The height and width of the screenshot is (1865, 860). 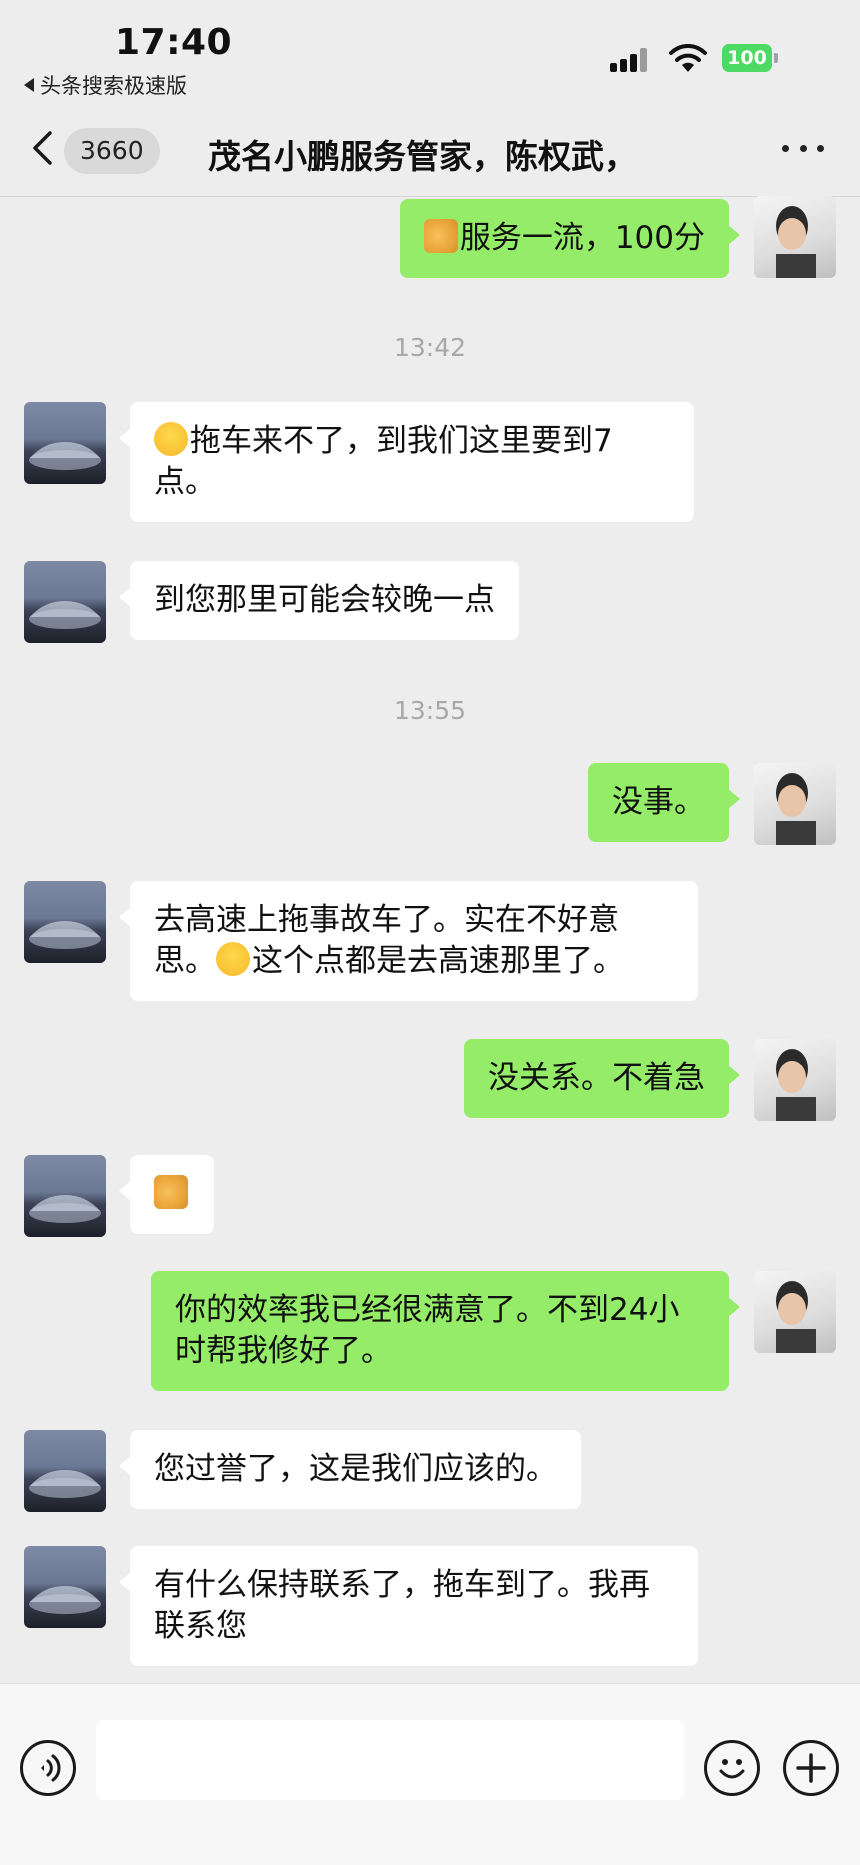 I want to click on message-text: 你的效率我已经很满意了。不到24小时帮我修好了。, so click(x=427, y=1330).